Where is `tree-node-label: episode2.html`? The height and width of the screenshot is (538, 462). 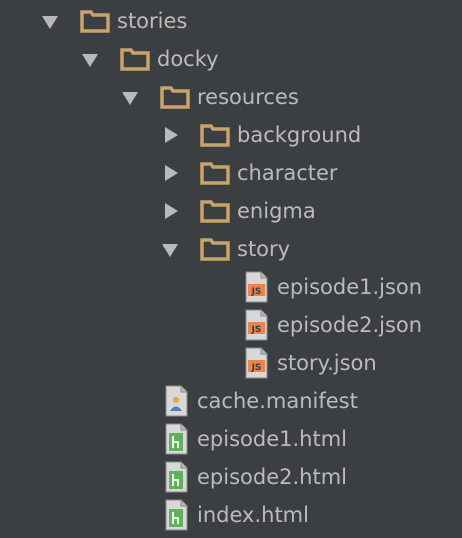 tree-node-label: episode2.html is located at coordinates (272, 477).